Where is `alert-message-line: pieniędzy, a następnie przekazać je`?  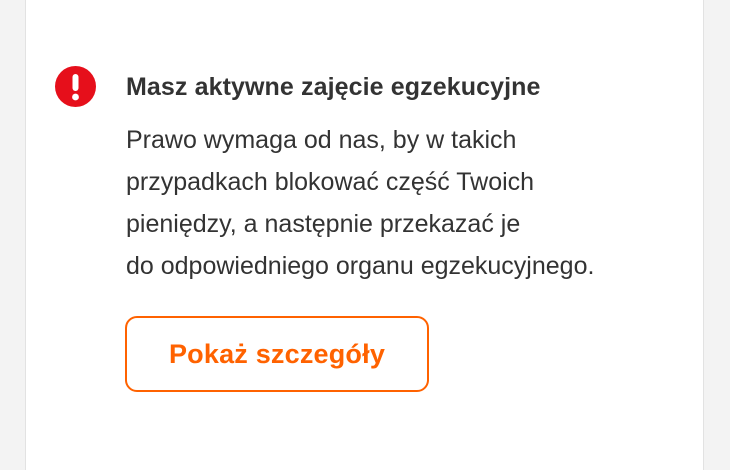
alert-message-line: pieniędzy, a następnie przekazać je is located at coordinates (323, 224).